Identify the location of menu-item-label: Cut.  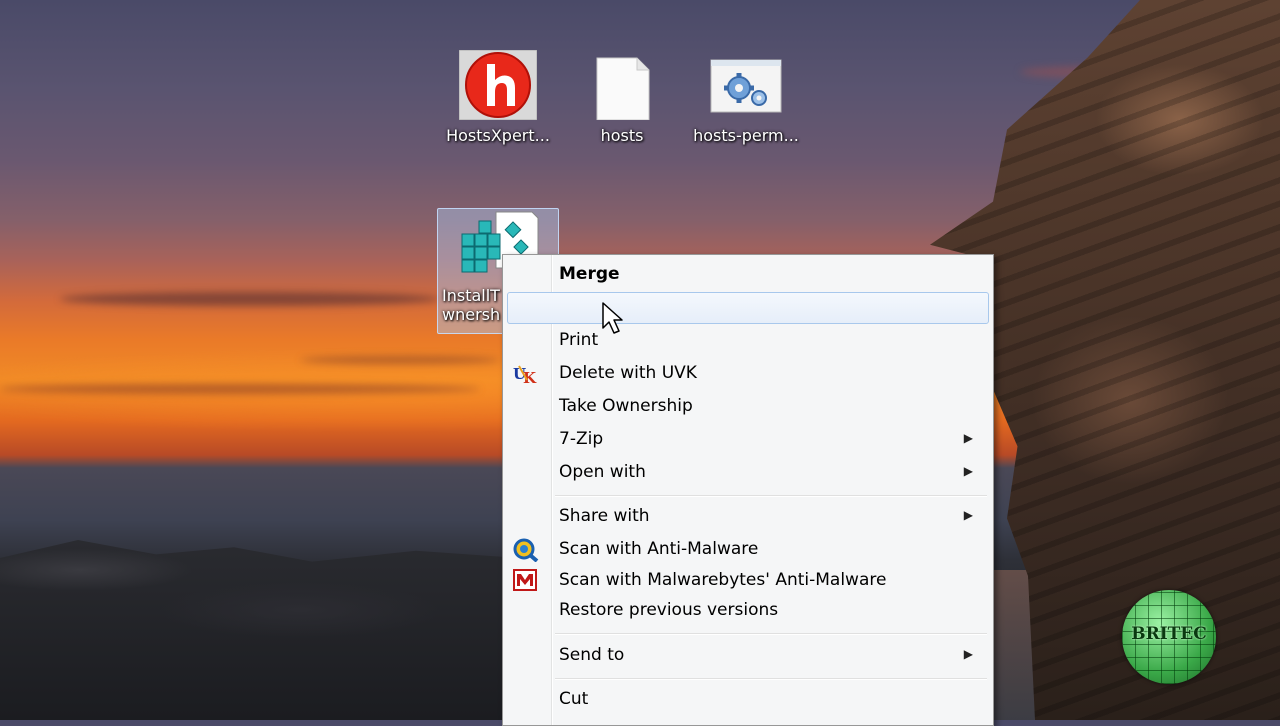
(574, 699).